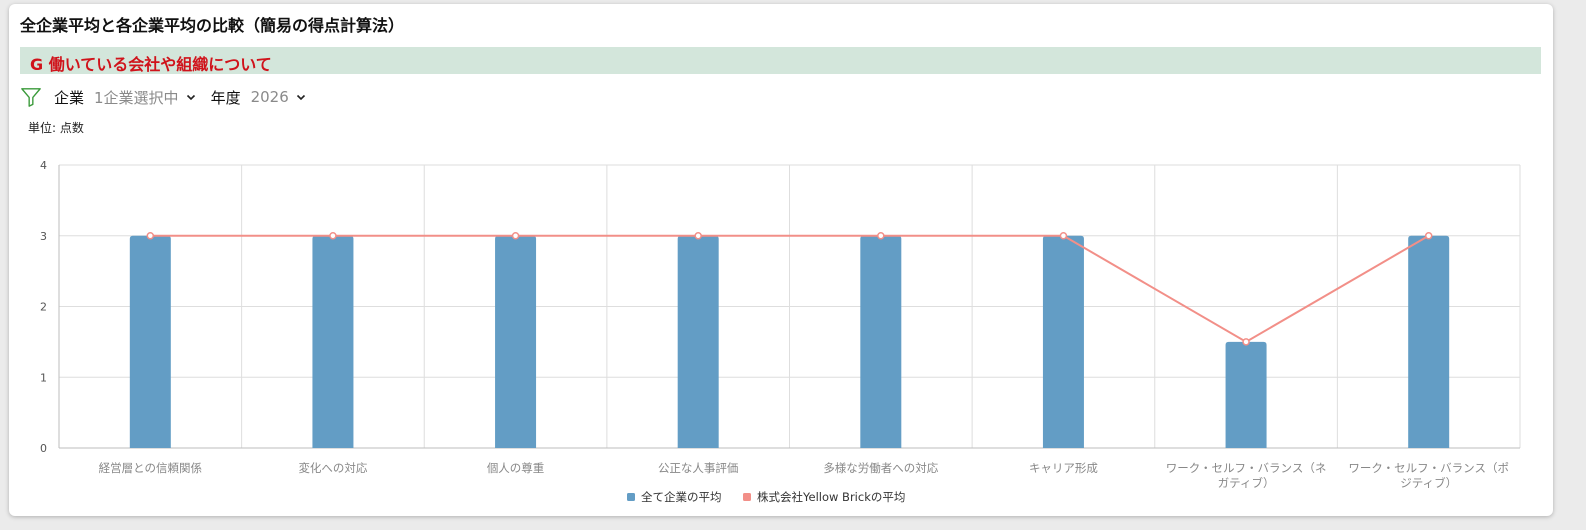 The width and height of the screenshot is (1586, 530). What do you see at coordinates (43, 165) in the screenshot?
I see `y-tick-label: 4` at bounding box center [43, 165].